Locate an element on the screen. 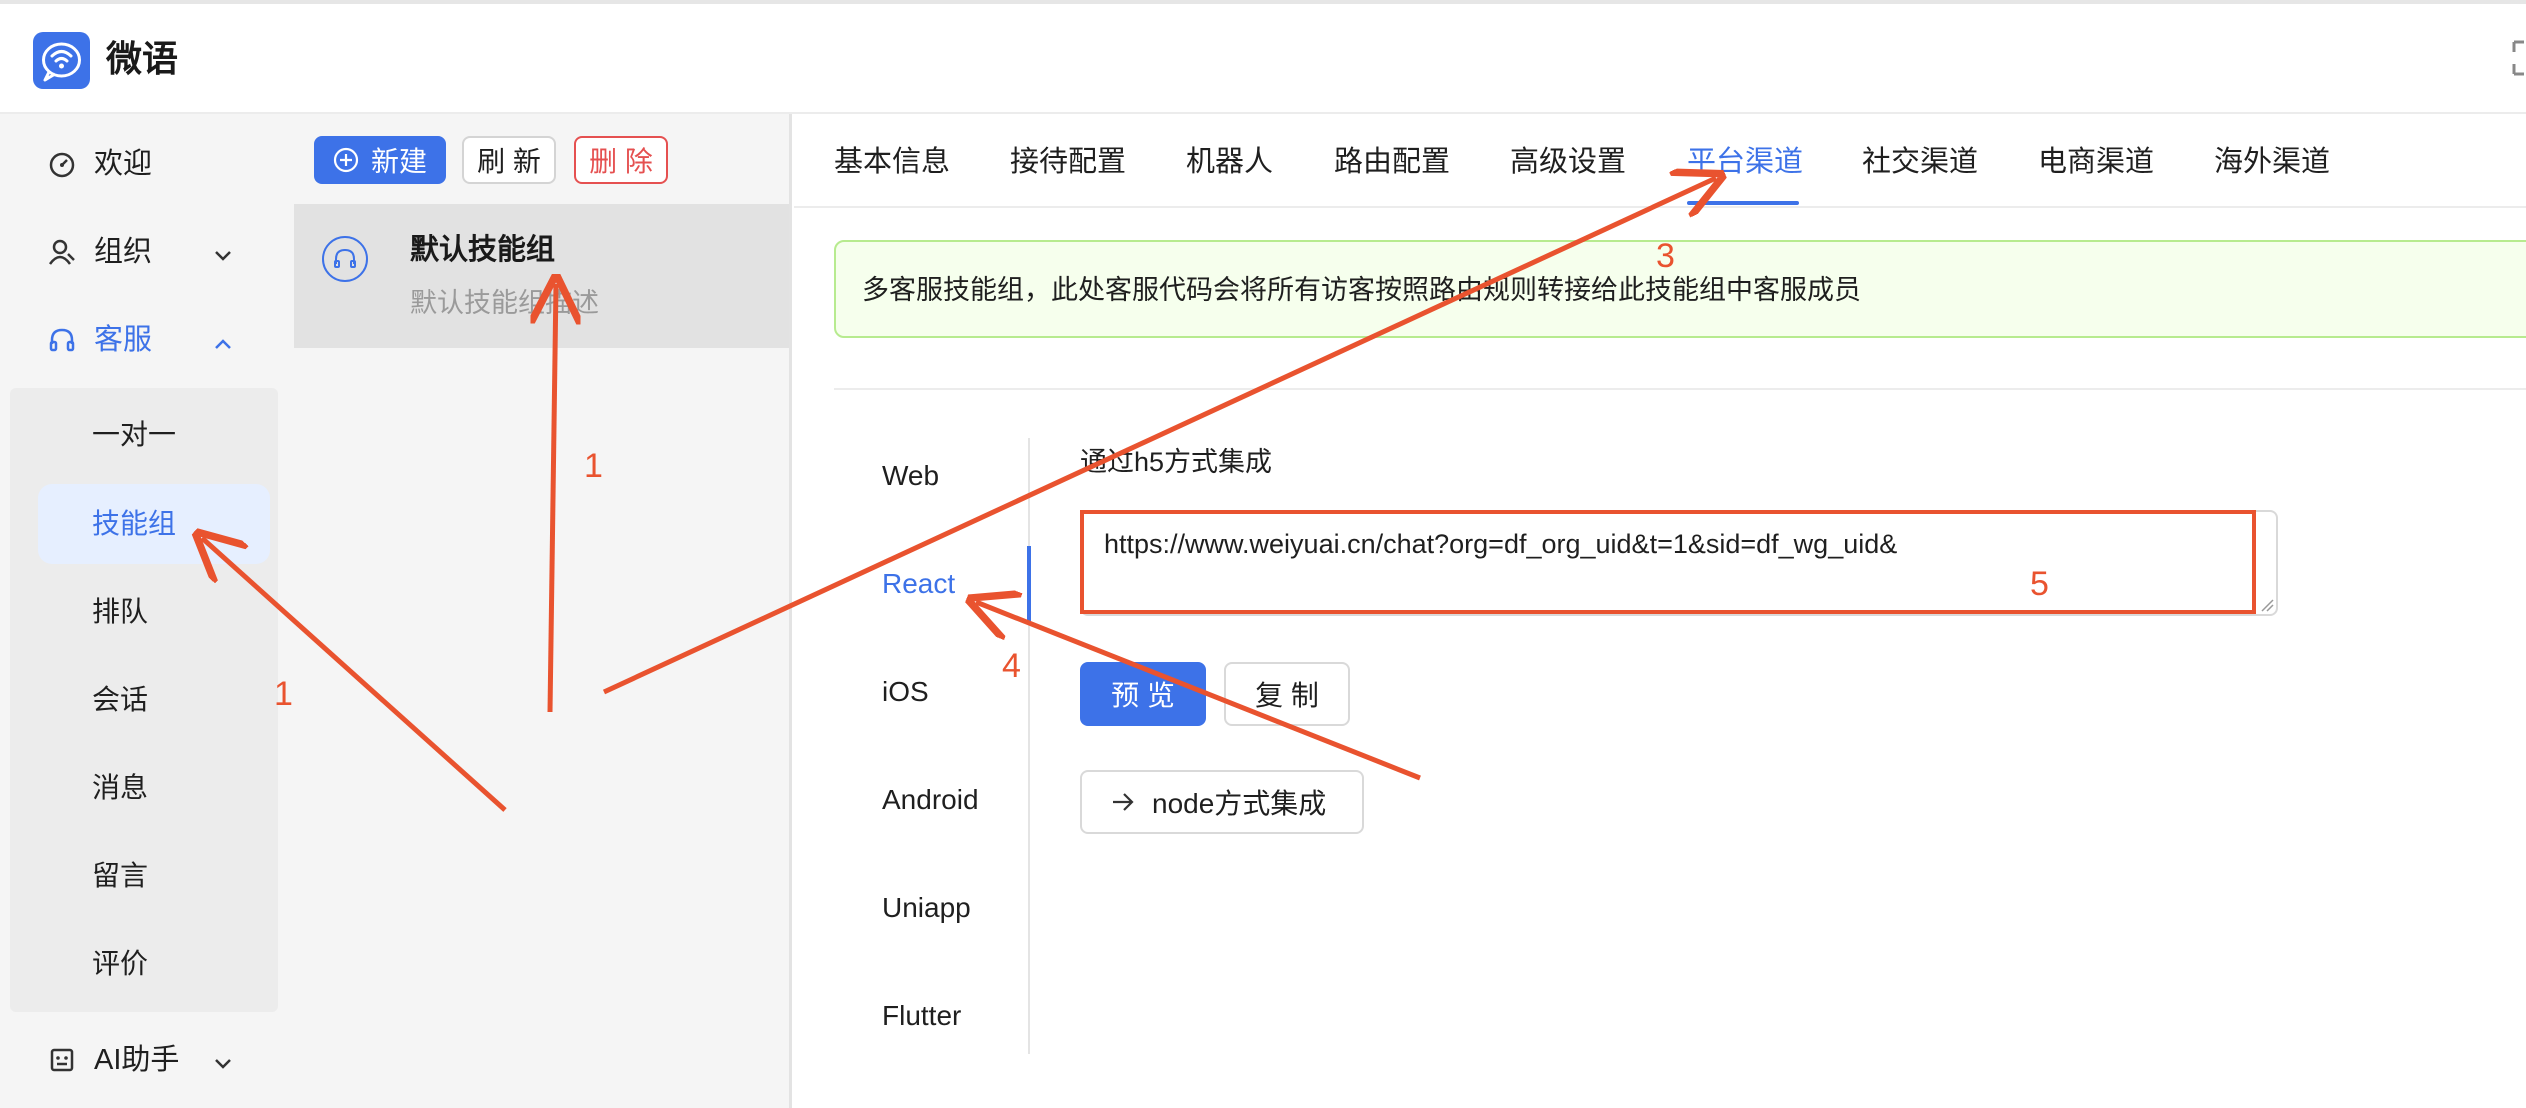 This screenshot has height=1108, width=2526. annotation-highlight-rect is located at coordinates (1668, 562).